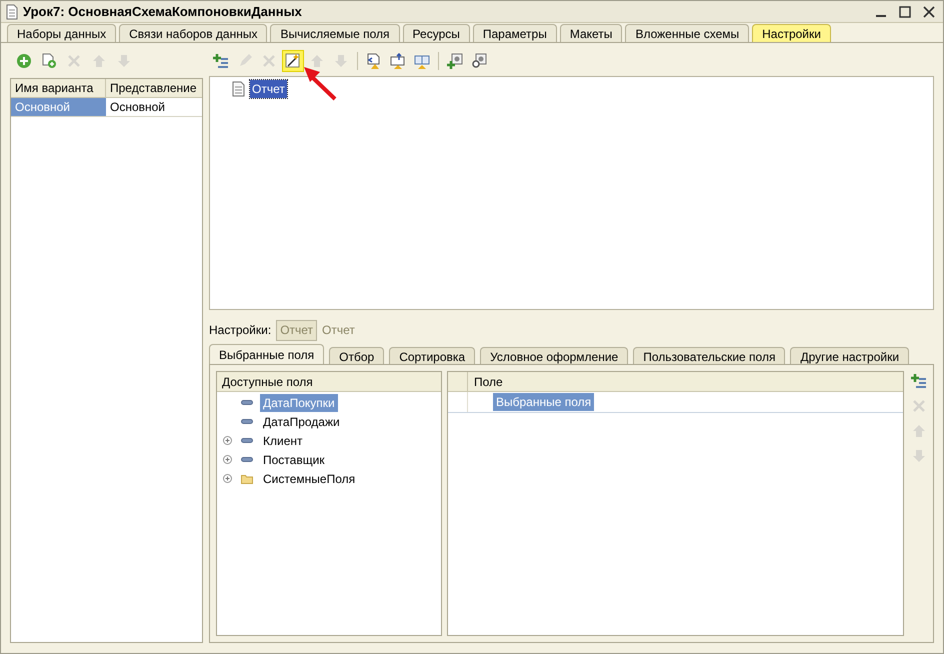 The height and width of the screenshot is (654, 944). Describe the element at coordinates (709, 355) in the screenshot. I see `tab: Пользовательские поля` at that location.